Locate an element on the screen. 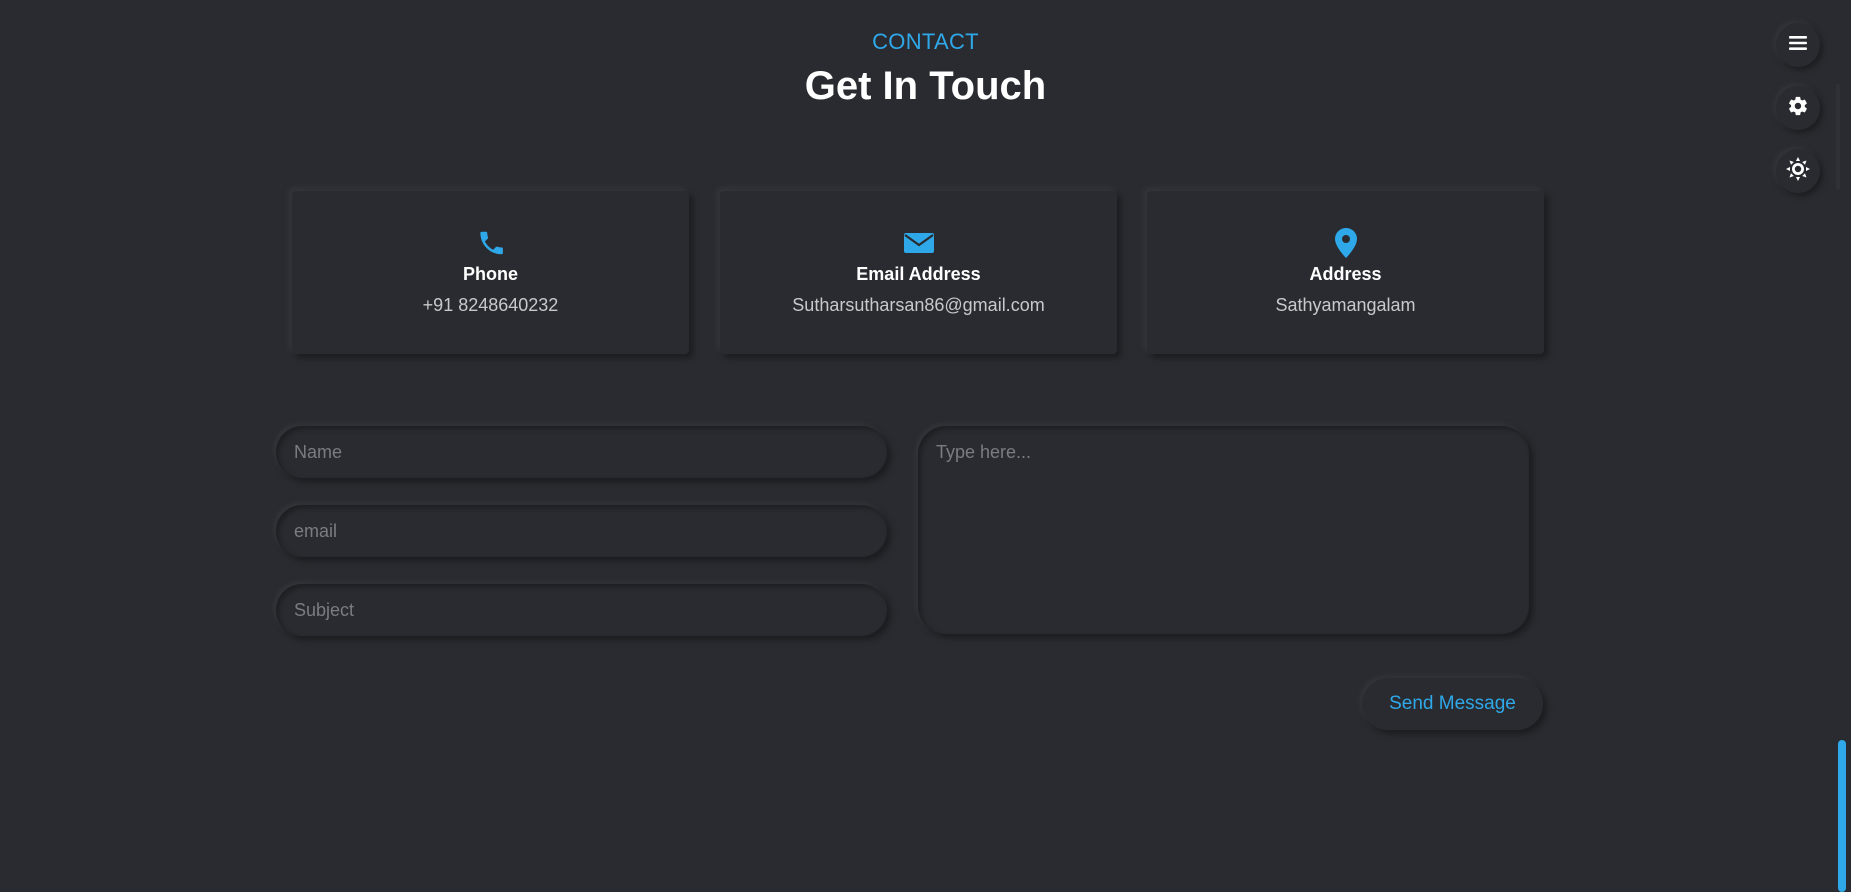 Image resolution: width=1851 pixels, height=892 pixels. name-input is located at coordinates (581, 452).